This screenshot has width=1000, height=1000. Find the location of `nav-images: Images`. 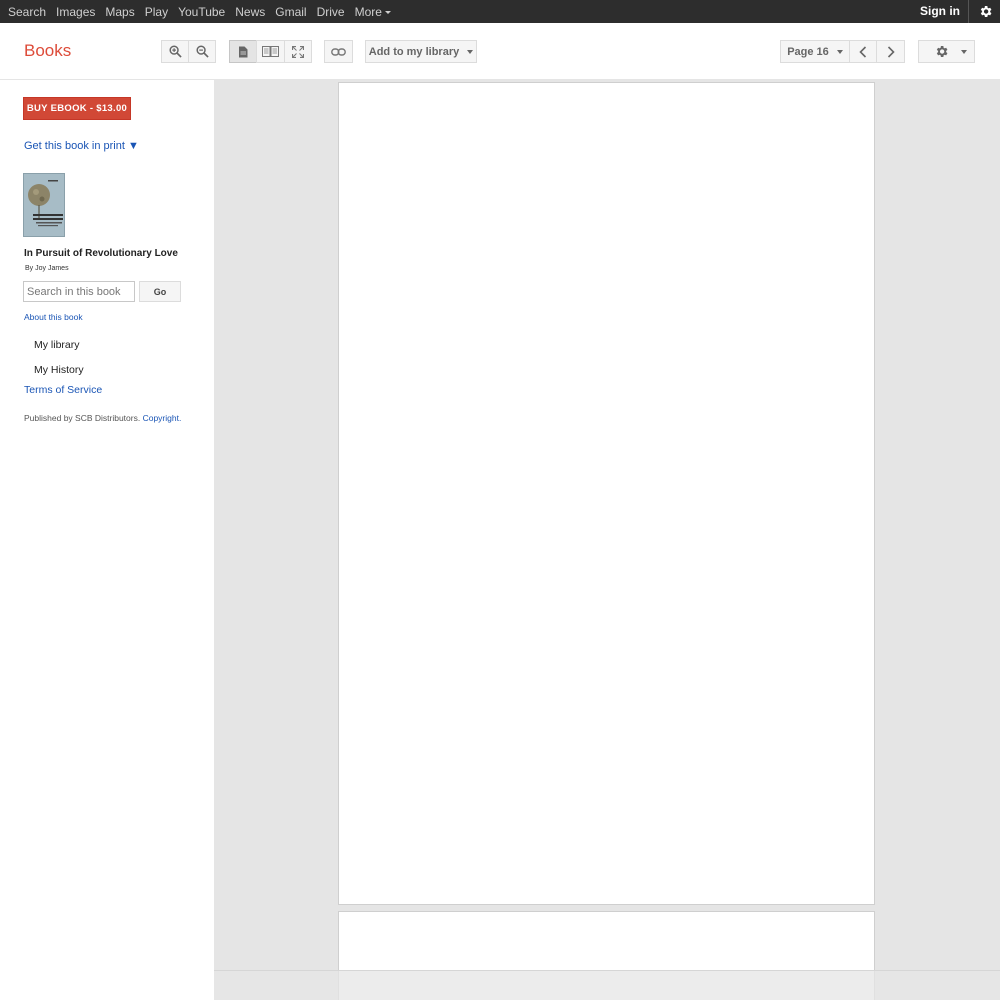

nav-images: Images is located at coordinates (75, 12).